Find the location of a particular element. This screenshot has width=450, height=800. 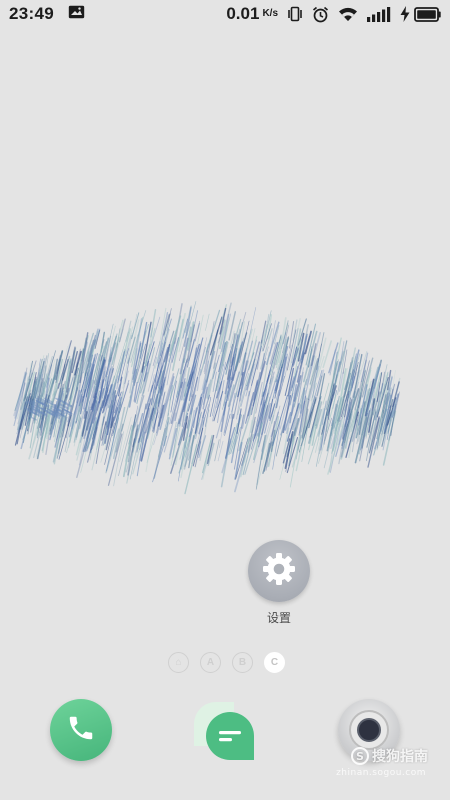

page-dot-b: B is located at coordinates (242, 662).